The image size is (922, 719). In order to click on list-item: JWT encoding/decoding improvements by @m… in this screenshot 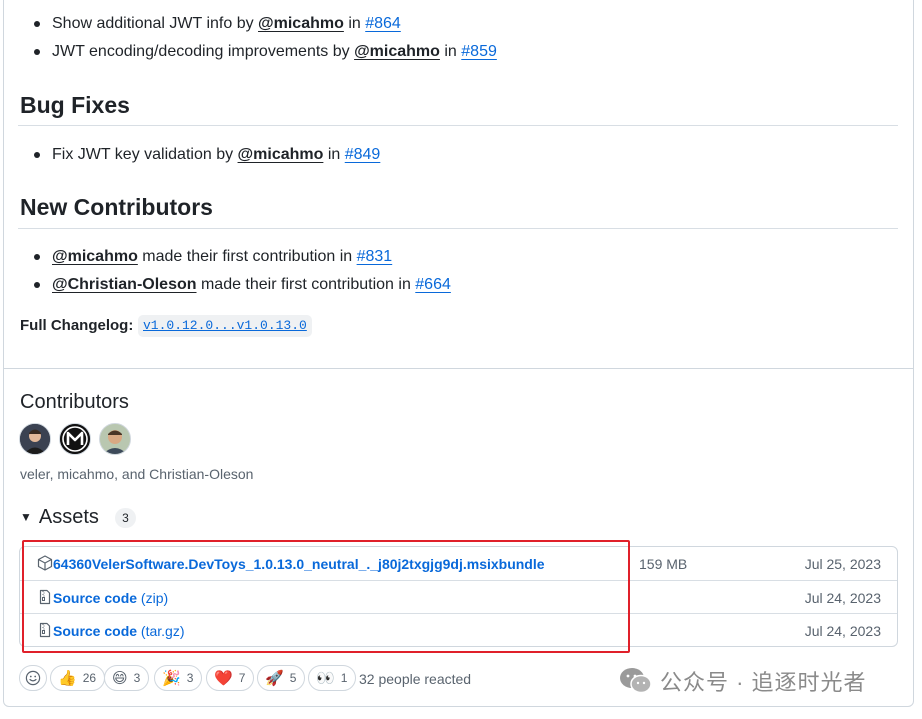, I will do `click(265, 52)`.